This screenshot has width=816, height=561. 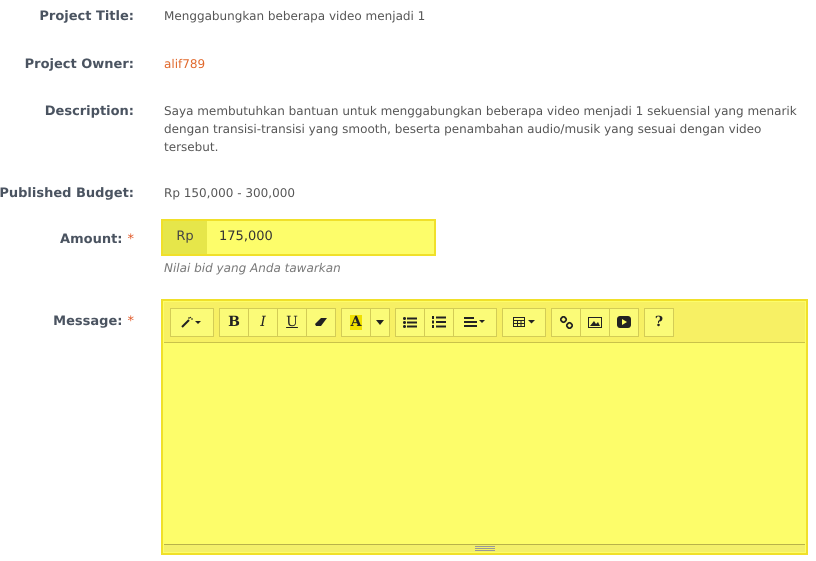 What do you see at coordinates (86, 17) in the screenshot?
I see `field-label: Project Title:` at bounding box center [86, 17].